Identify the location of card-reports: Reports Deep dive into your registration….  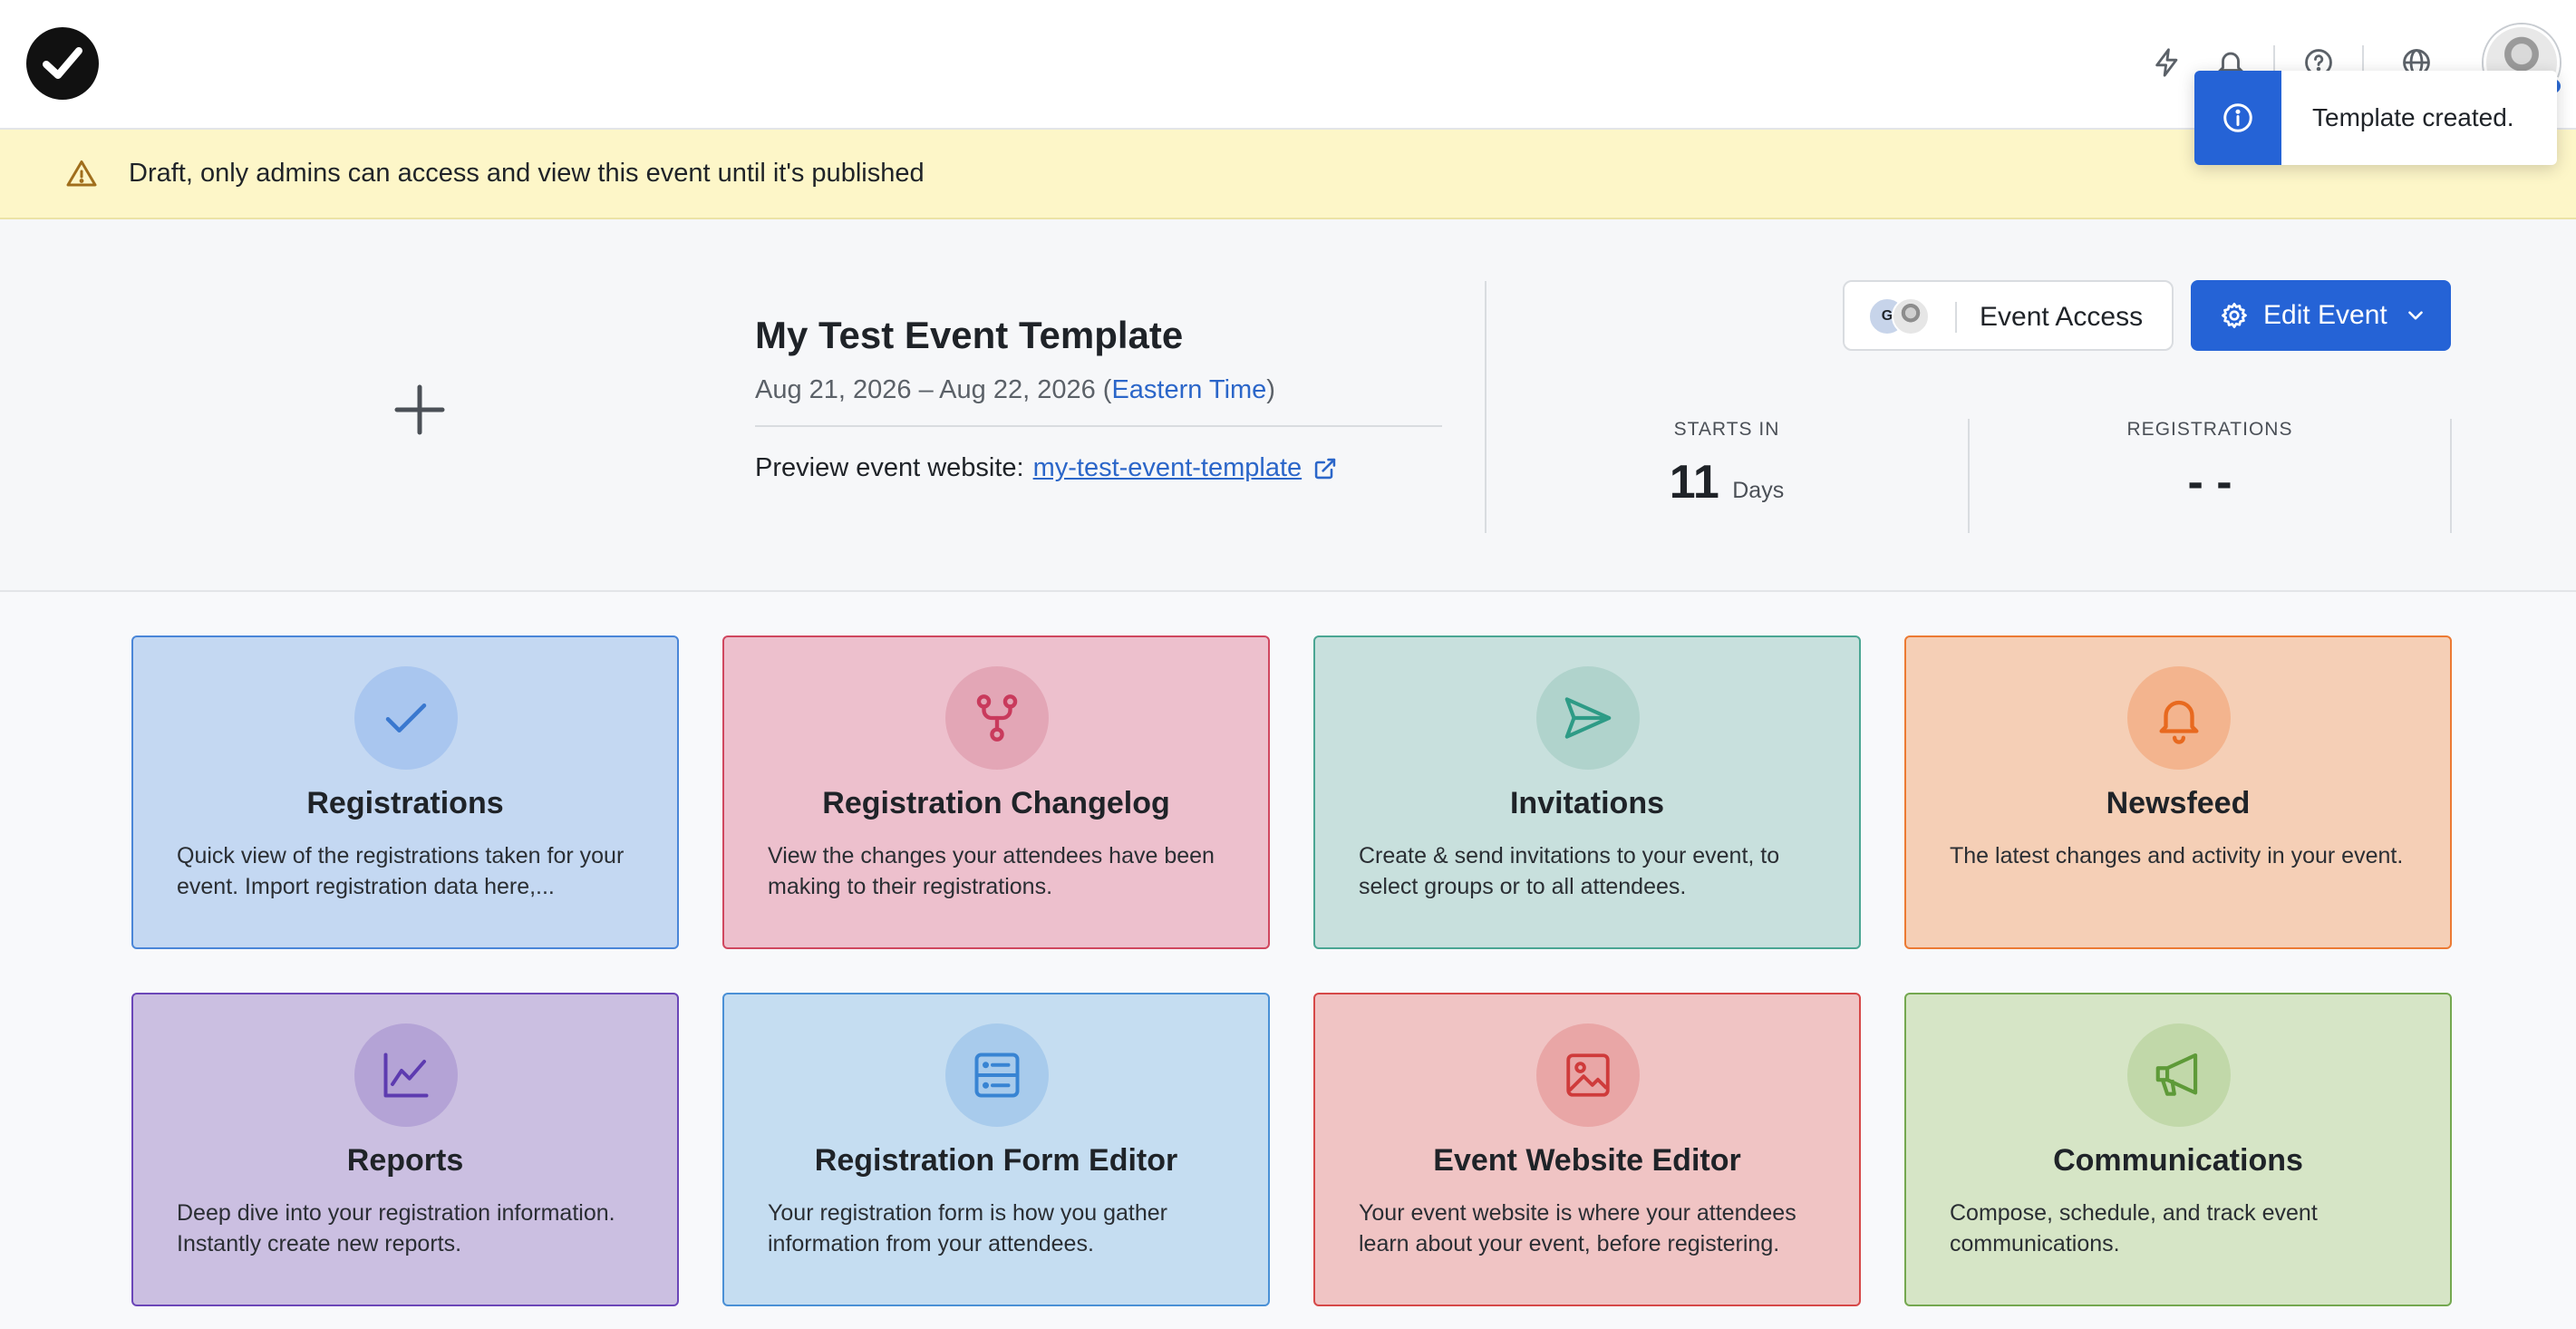
(405, 1150).